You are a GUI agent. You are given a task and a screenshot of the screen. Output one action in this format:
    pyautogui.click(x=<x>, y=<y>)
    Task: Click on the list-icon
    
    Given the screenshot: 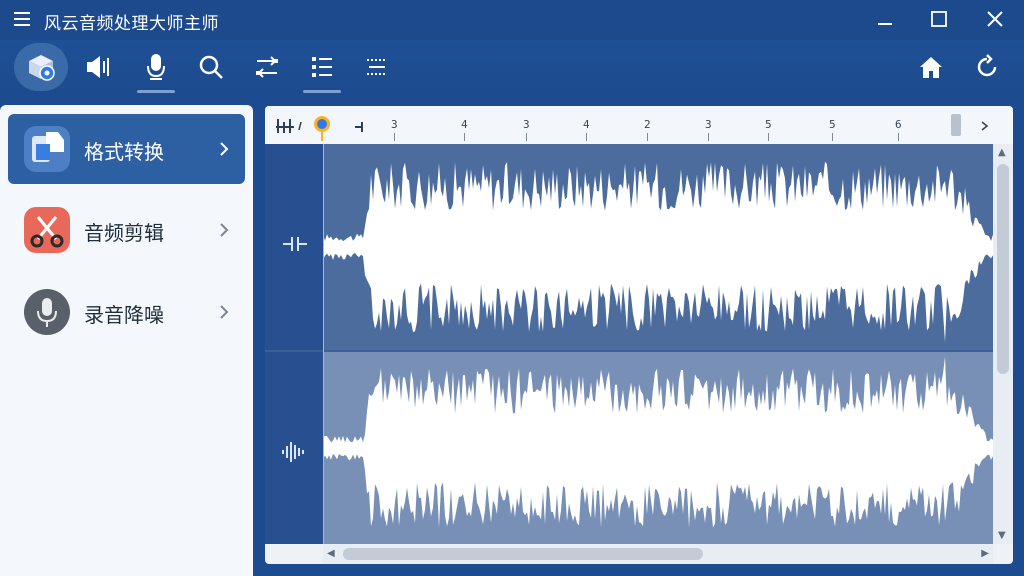 What is the action you would take?
    pyautogui.click(x=322, y=67)
    